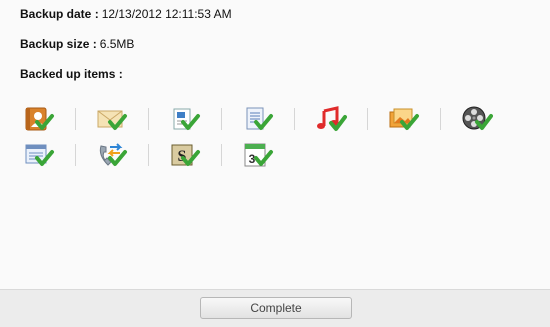 This screenshot has width=550, height=327. What do you see at coordinates (39, 119) in the screenshot?
I see `contacts-icon` at bounding box center [39, 119].